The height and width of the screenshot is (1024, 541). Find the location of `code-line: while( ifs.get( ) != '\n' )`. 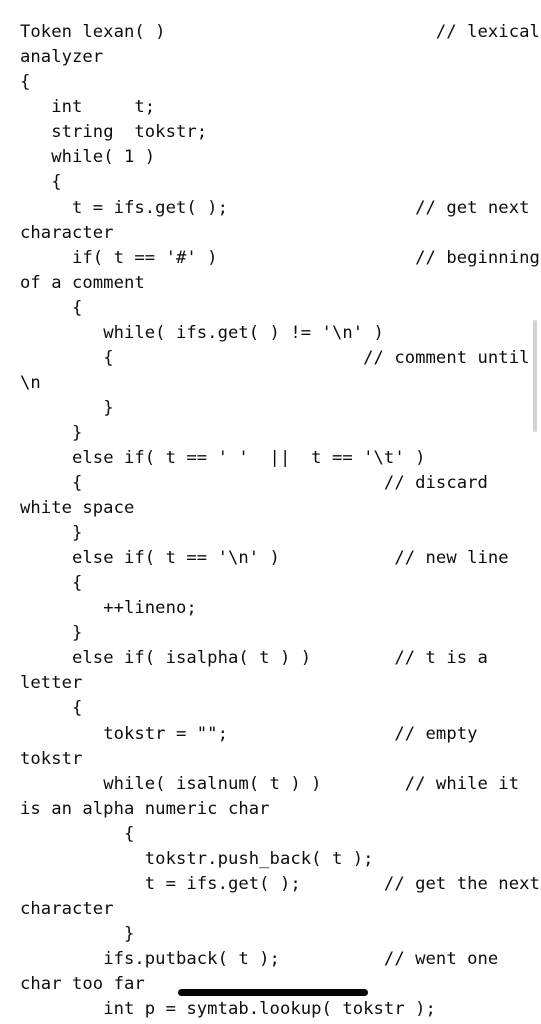

code-line: while( ifs.get( ) != '\n' ) is located at coordinates (202, 332).